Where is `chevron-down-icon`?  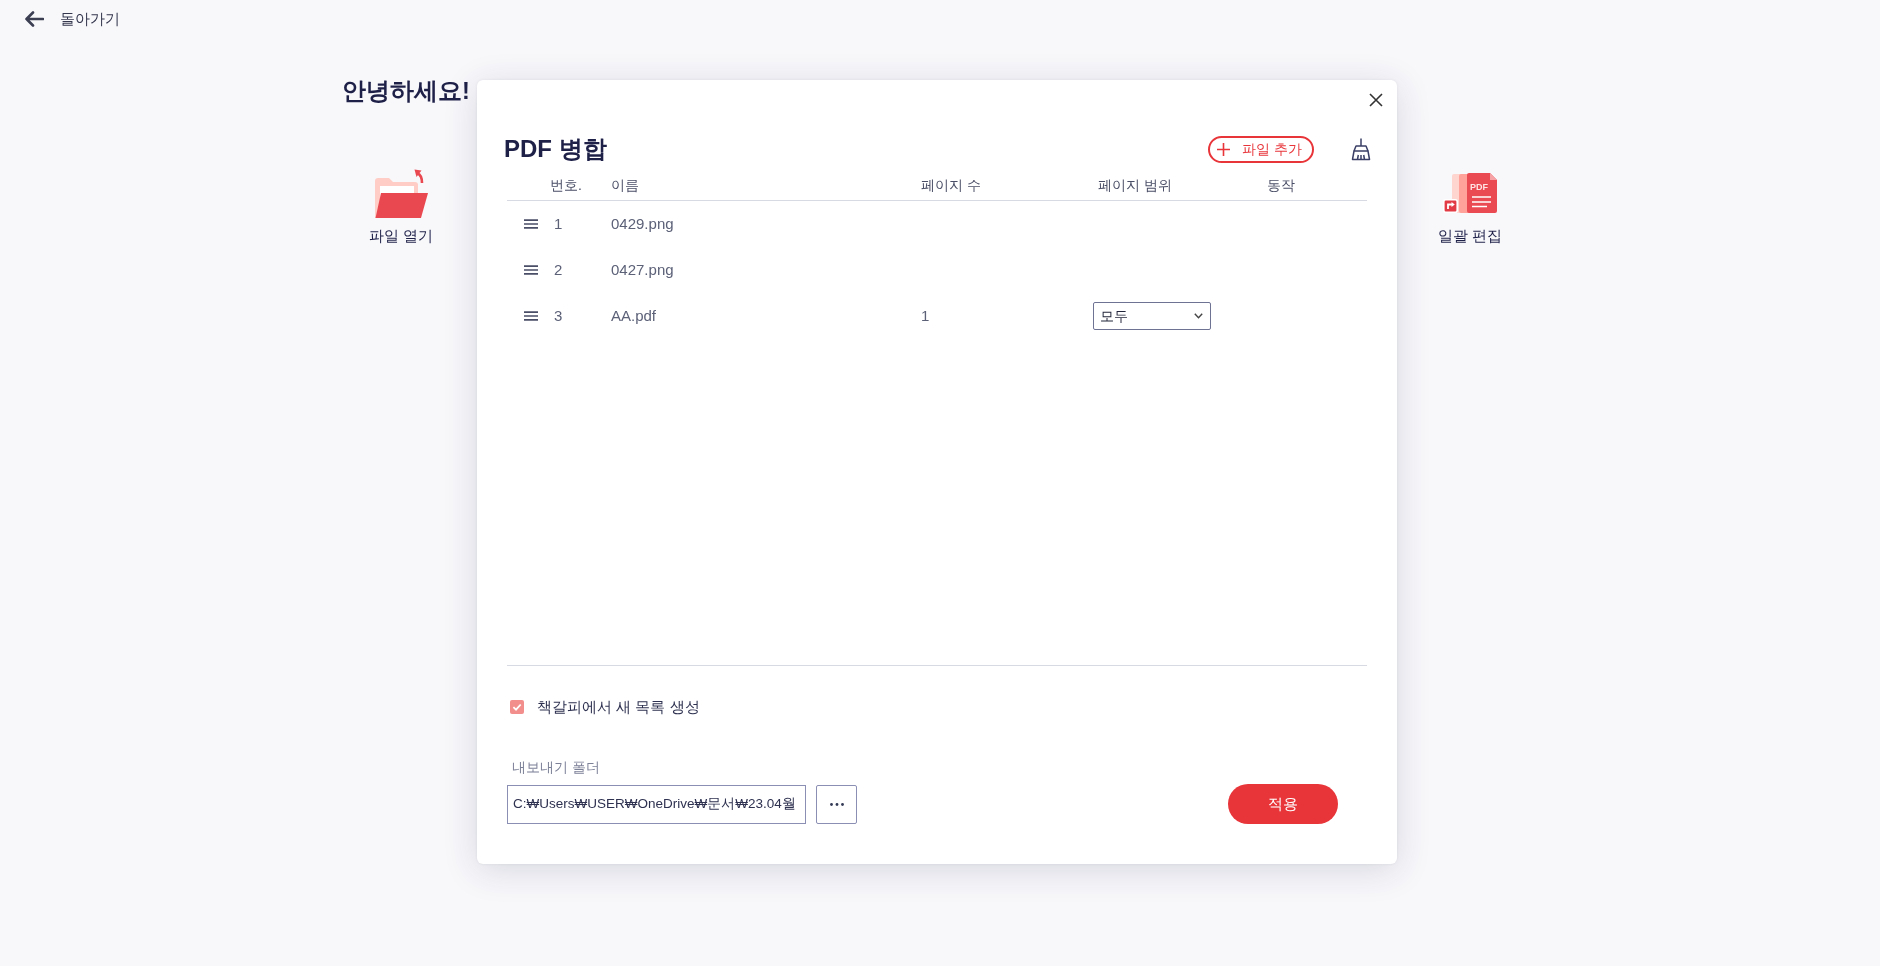
chevron-down-icon is located at coordinates (1198, 316).